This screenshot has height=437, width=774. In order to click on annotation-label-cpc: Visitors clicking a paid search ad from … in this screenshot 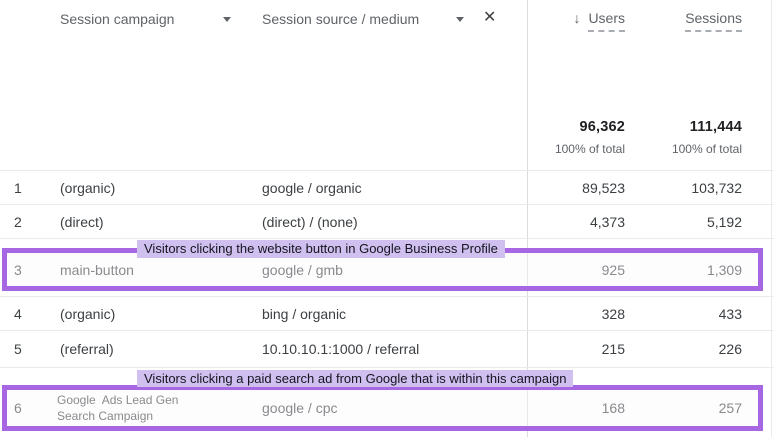, I will do `click(355, 378)`.